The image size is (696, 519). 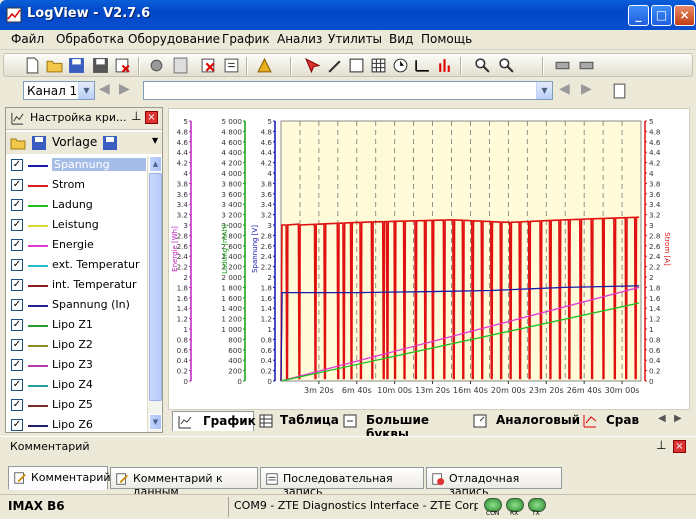 What do you see at coordinates (246, 39) in the screenshot?
I see `menu-chart: График` at bounding box center [246, 39].